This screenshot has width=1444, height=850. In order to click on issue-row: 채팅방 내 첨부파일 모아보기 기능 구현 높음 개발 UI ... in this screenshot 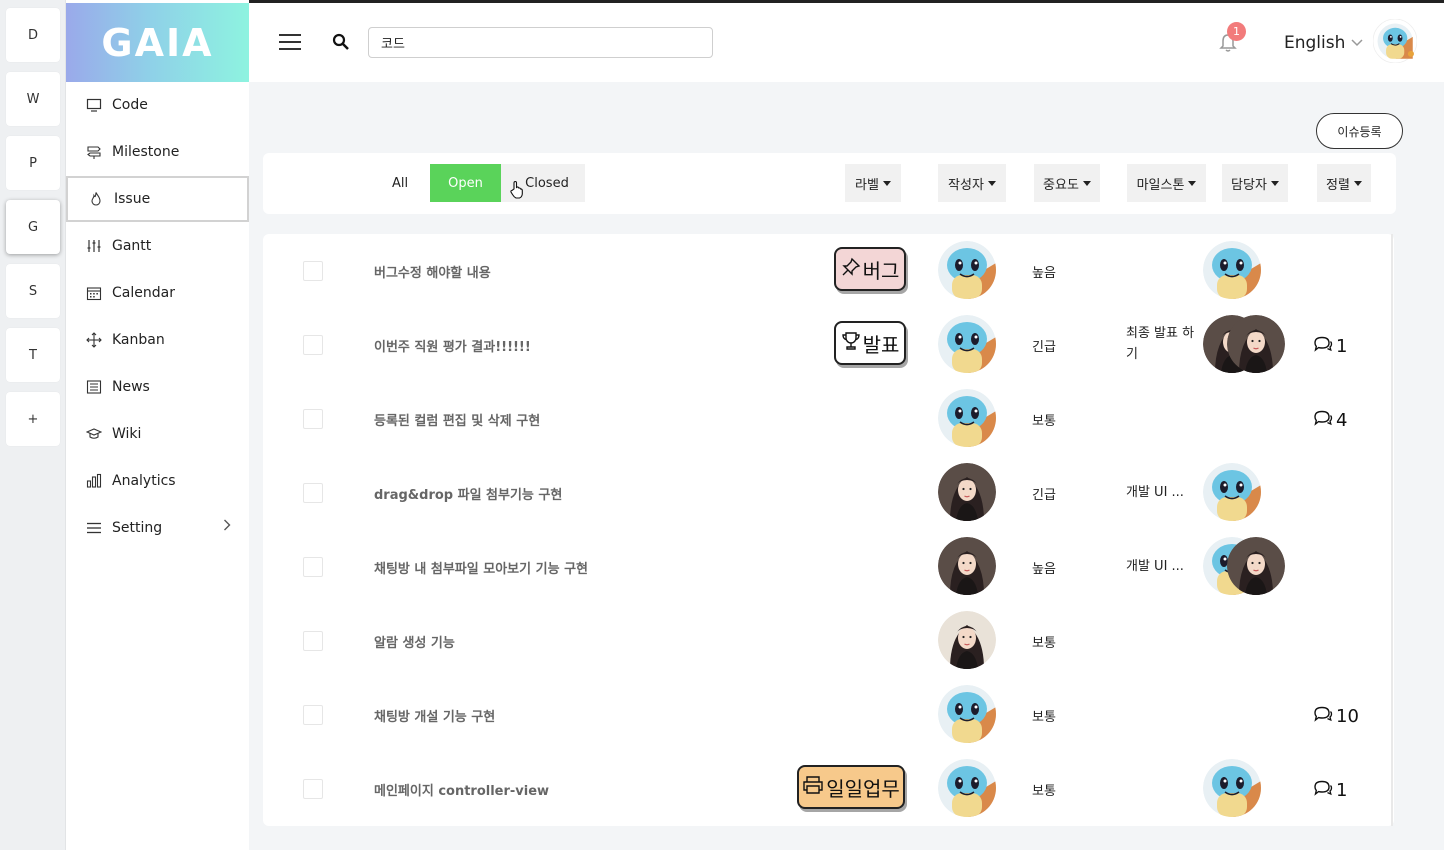, I will do `click(828, 567)`.